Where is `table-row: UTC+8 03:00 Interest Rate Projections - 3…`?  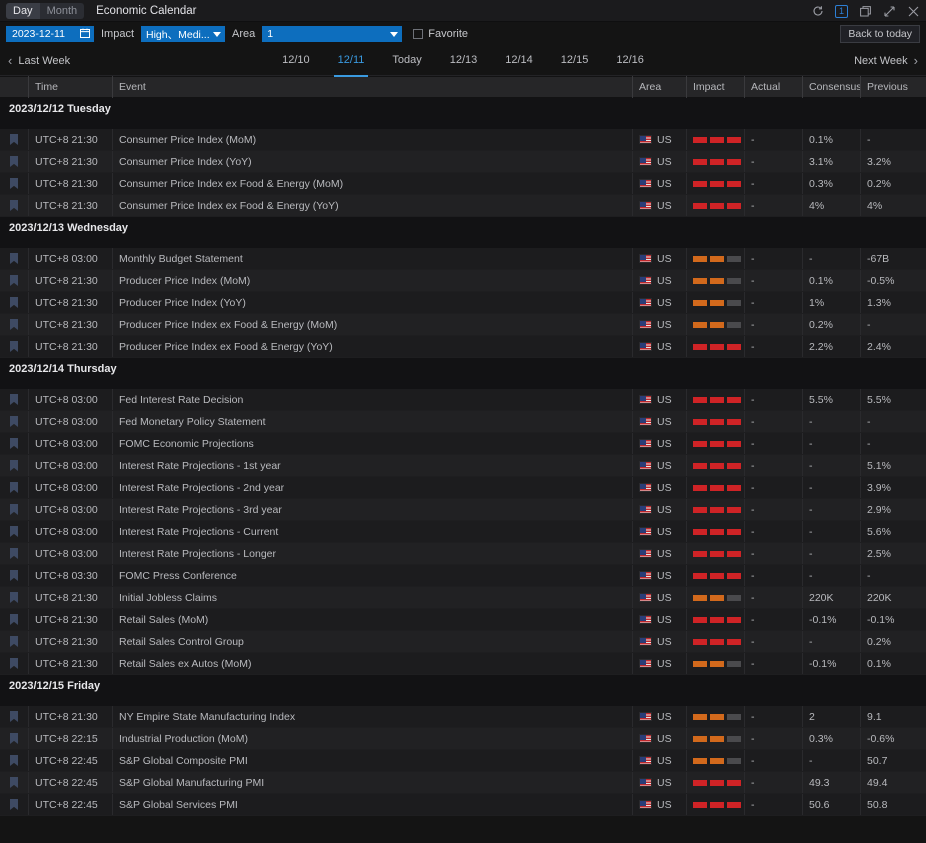
table-row: UTC+8 03:00 Interest Rate Projections - 3… is located at coordinates (463, 510).